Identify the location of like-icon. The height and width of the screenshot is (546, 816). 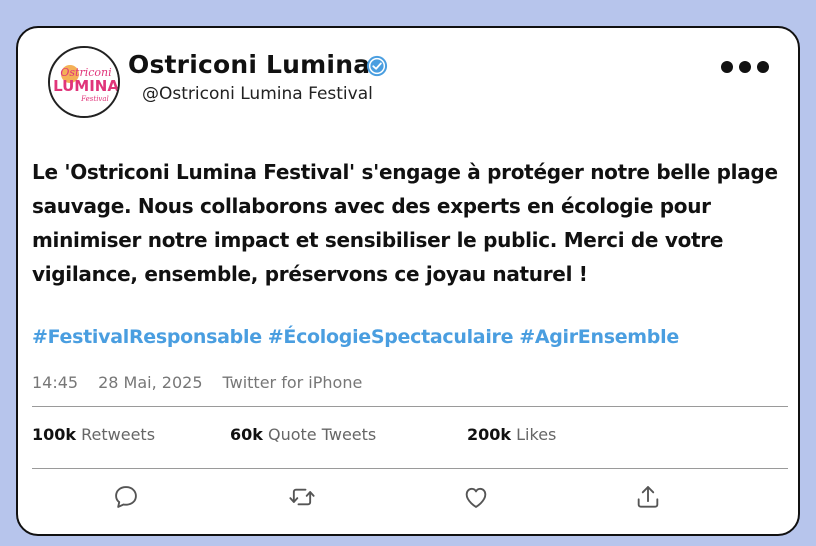
(476, 497).